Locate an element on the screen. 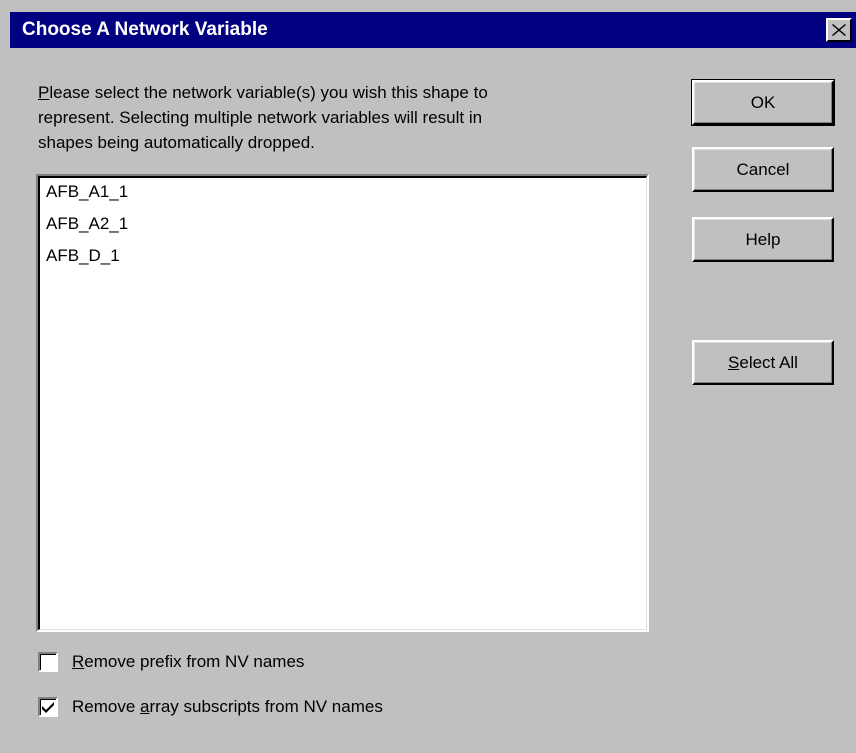  remove-array-subscripts-checkbox is located at coordinates (48, 707).